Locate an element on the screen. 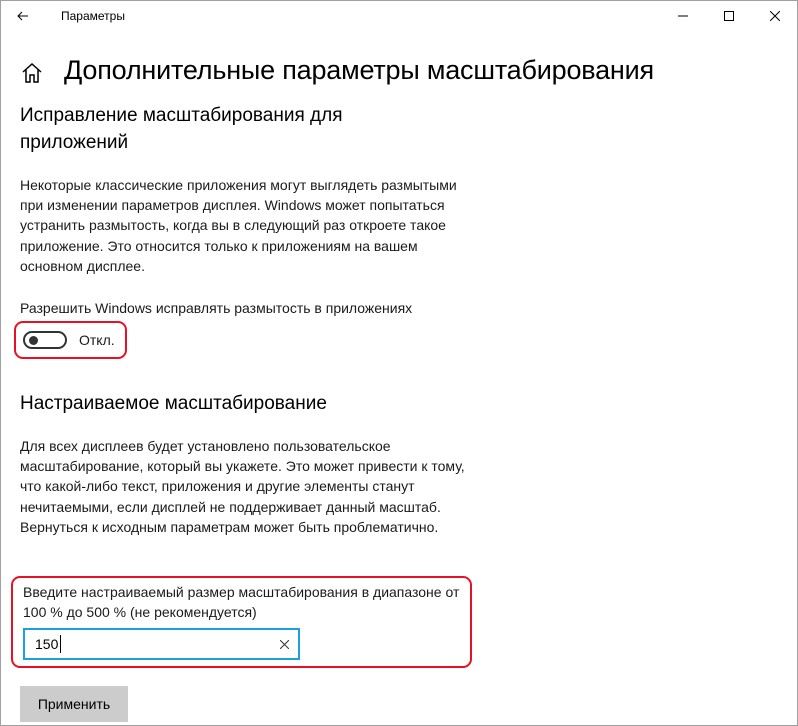 The image size is (798, 726). back-button is located at coordinates (23, 16).